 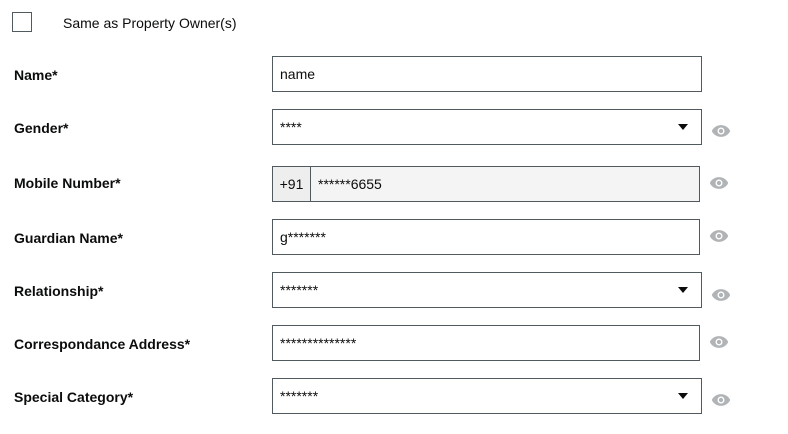 What do you see at coordinates (299, 396) in the screenshot?
I see `special-category-value: *******` at bounding box center [299, 396].